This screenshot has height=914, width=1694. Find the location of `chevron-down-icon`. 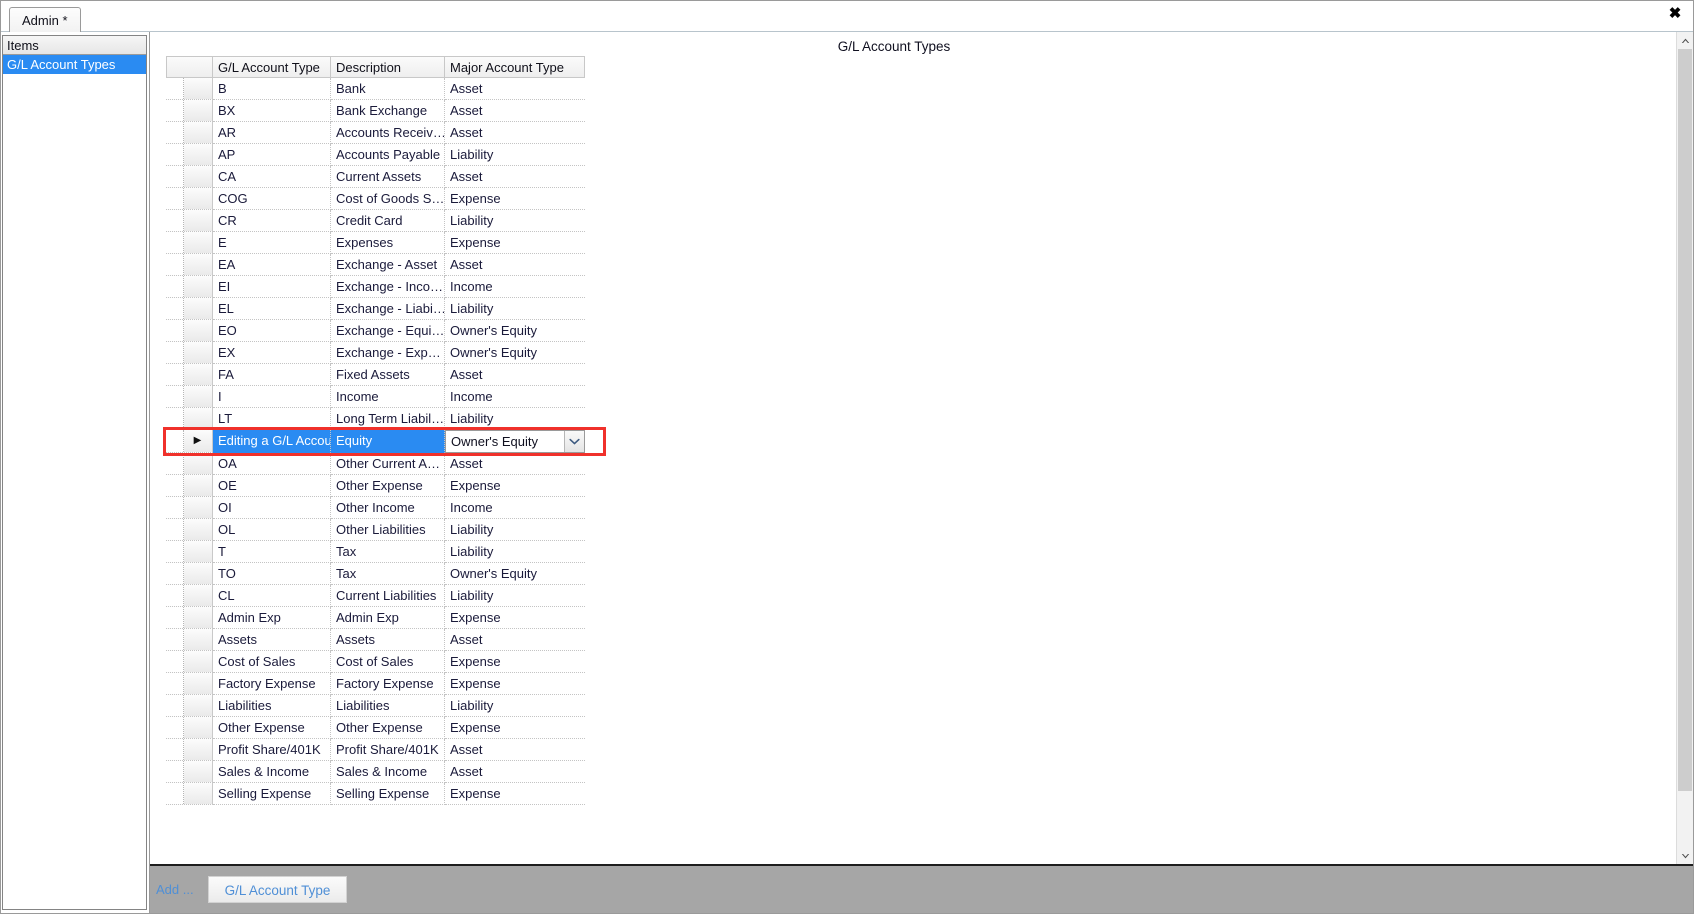

chevron-down-icon is located at coordinates (574, 441).